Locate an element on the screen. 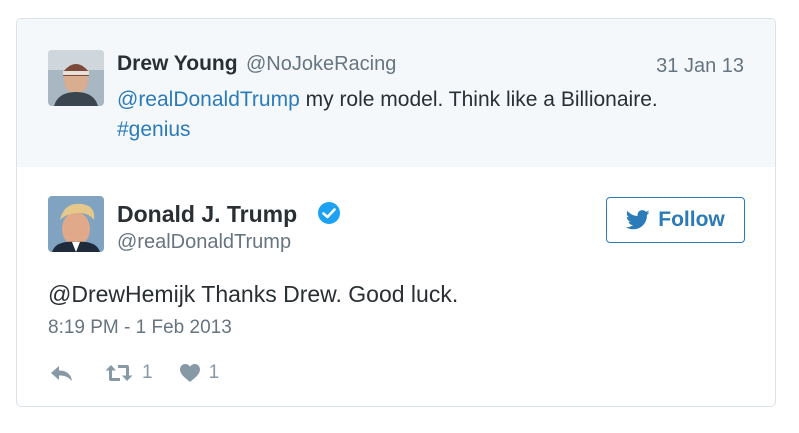 Image resolution: width=799 pixels, height=433 pixels. bird-icon is located at coordinates (638, 220).